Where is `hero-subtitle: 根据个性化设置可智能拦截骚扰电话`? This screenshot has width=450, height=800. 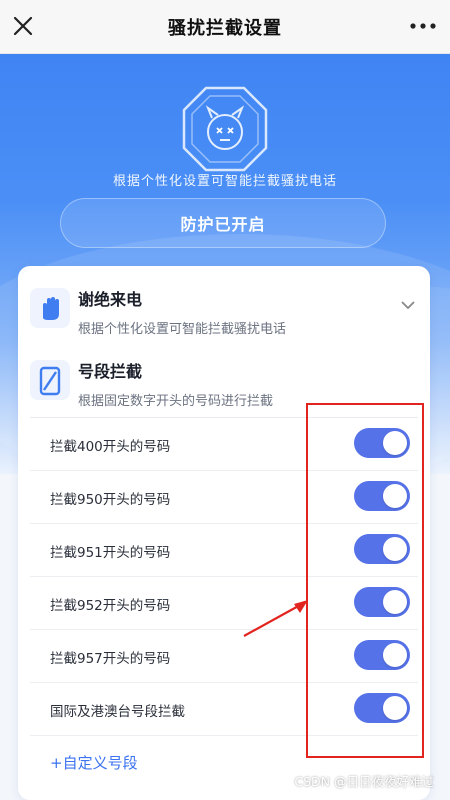
hero-subtitle: 根据个性化设置可智能拦截骚扰电话 is located at coordinates (224, 181).